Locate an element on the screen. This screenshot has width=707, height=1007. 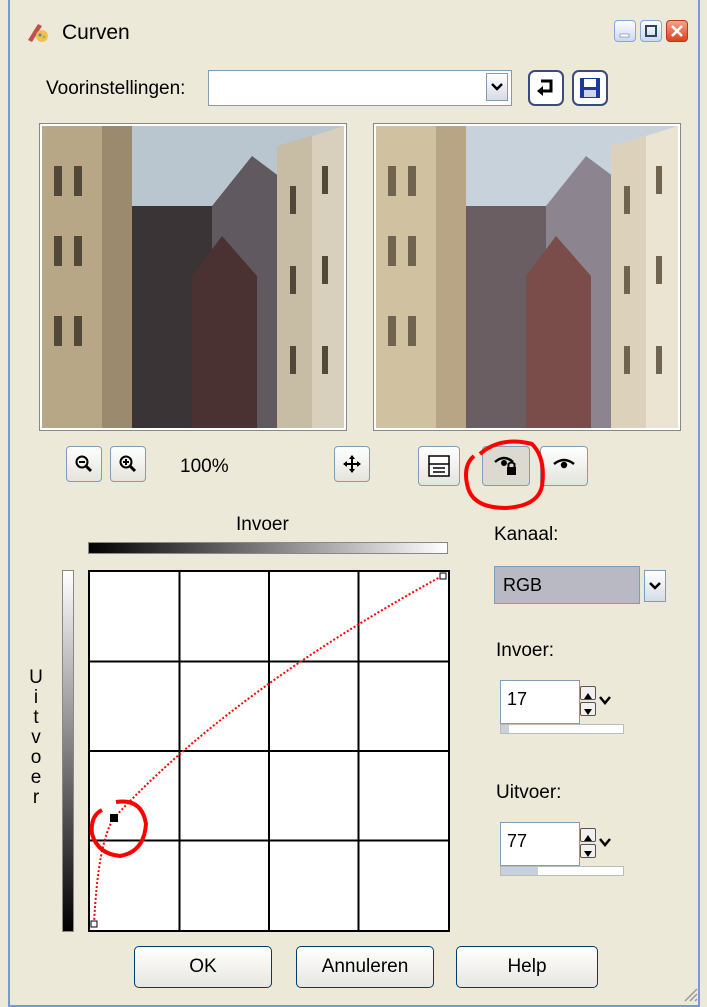
channel-dropdown-button is located at coordinates (655, 586).